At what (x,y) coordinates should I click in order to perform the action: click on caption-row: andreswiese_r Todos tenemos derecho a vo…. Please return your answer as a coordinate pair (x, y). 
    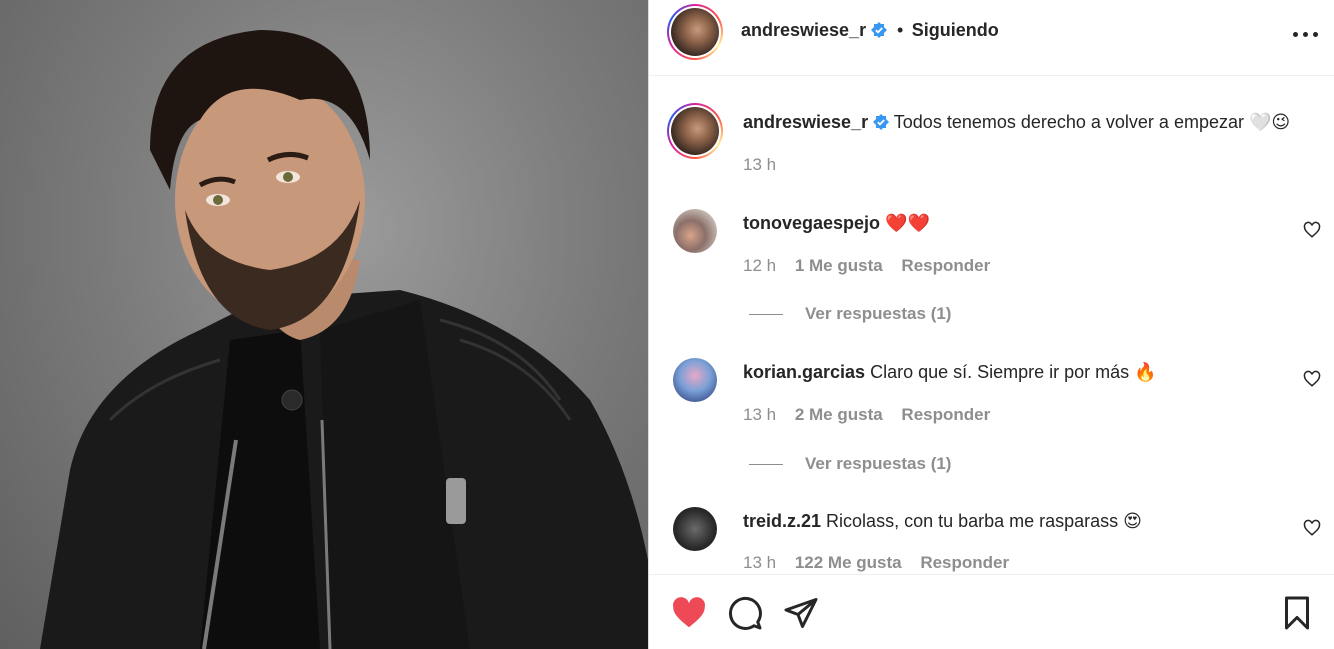
    Looking at the image, I should click on (991, 139).